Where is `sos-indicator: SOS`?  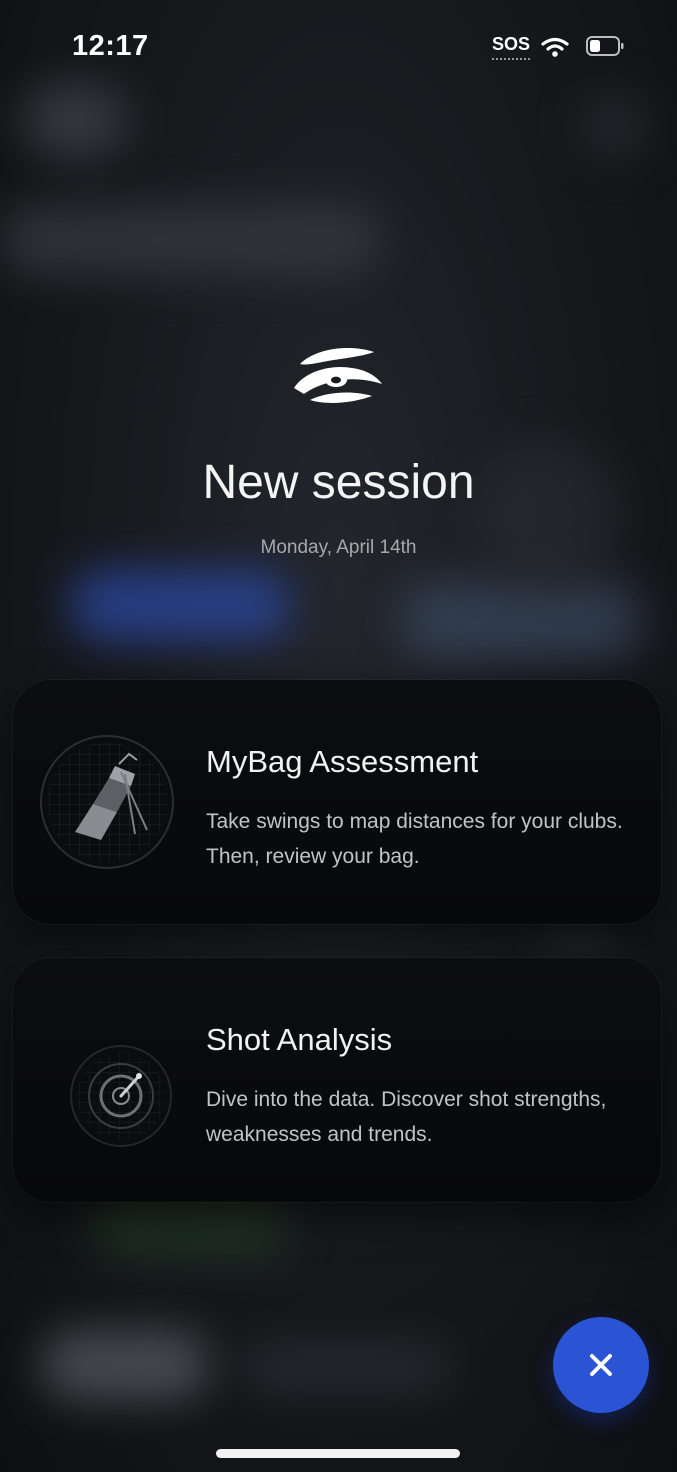
sos-indicator: SOS is located at coordinates (511, 47).